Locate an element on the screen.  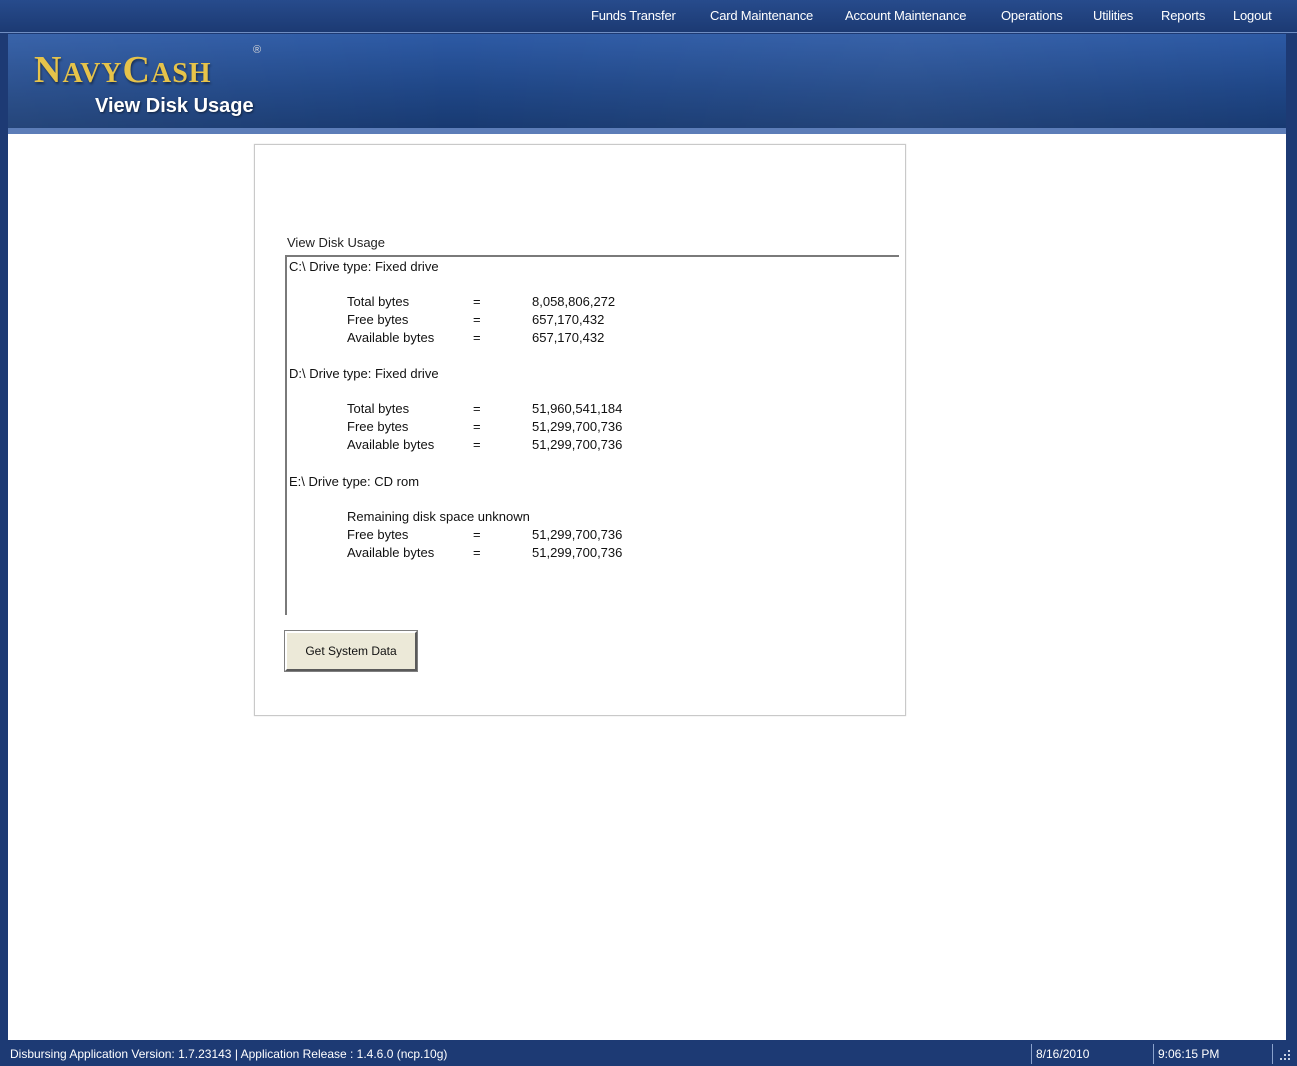
logo-text-ash: ASH is located at coordinates (181, 73).